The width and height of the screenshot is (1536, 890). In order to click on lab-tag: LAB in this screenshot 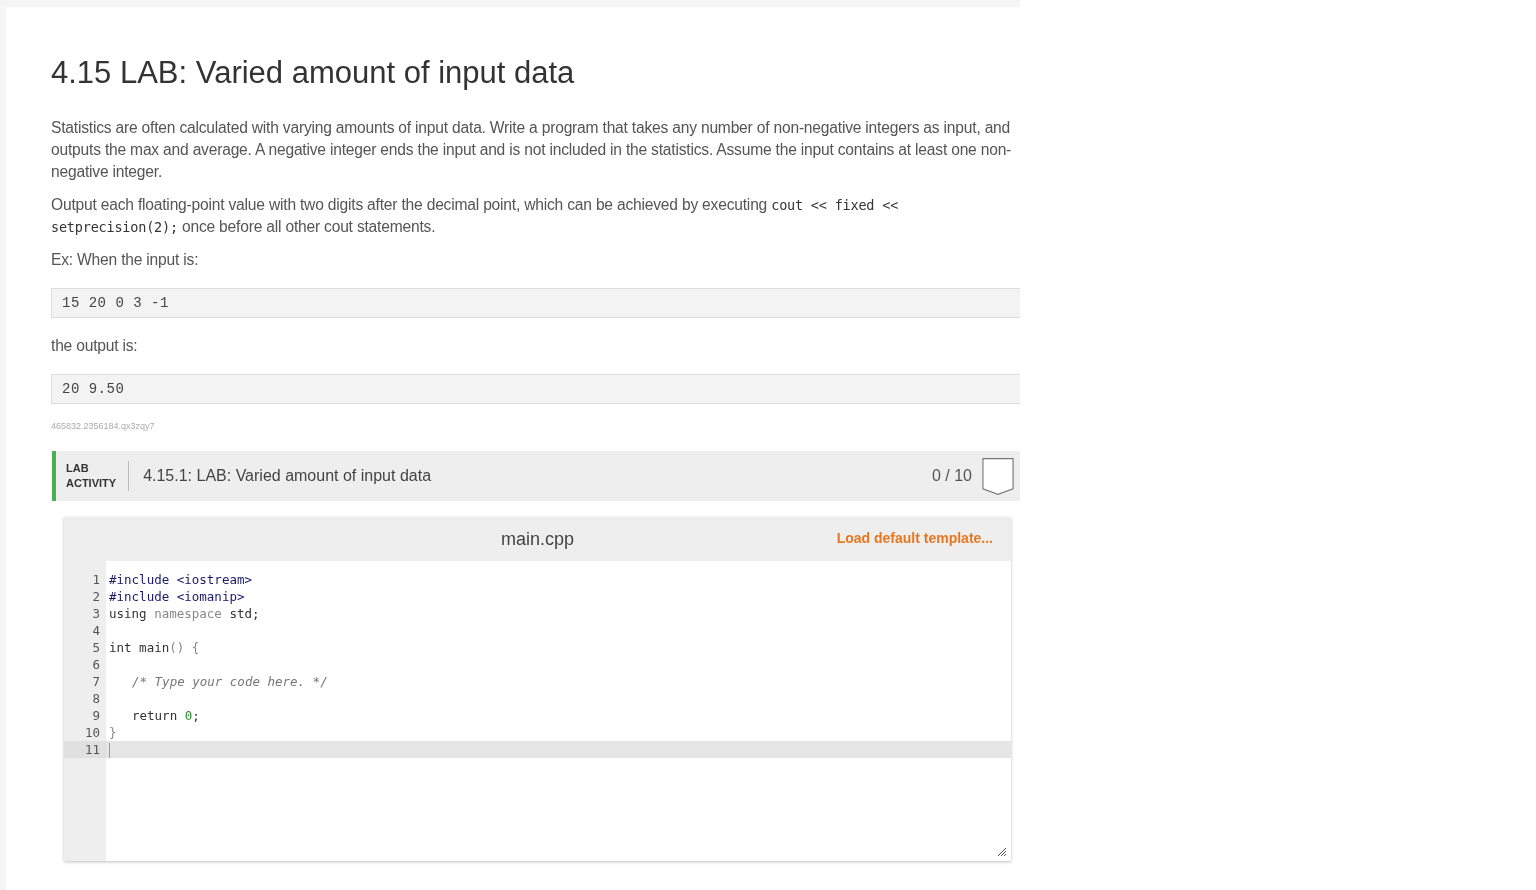, I will do `click(91, 468)`.